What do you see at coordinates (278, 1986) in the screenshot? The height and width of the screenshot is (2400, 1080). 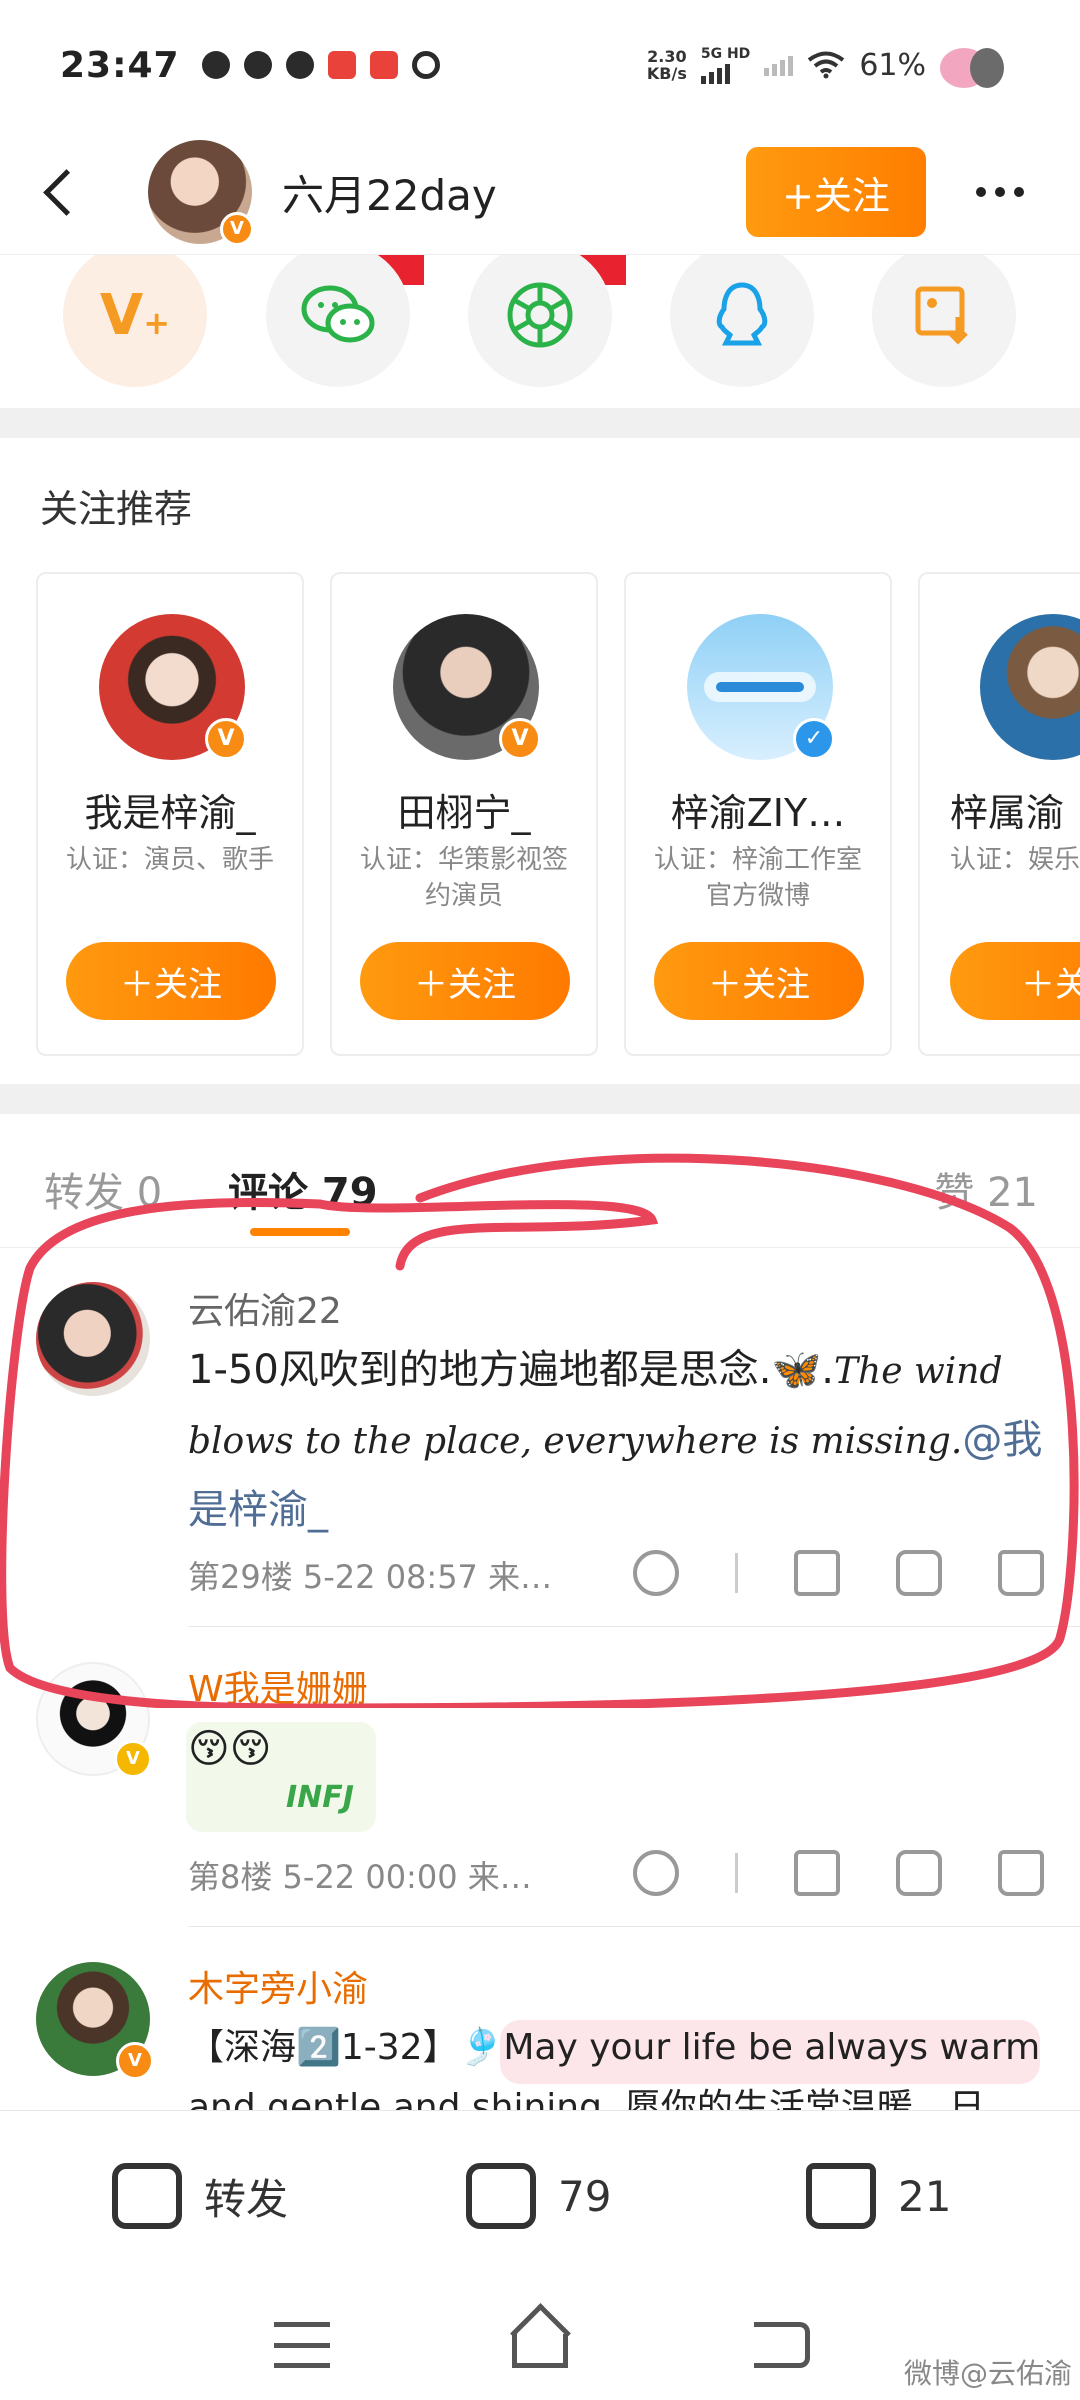 I see `comment-username: 木字旁小渝` at bounding box center [278, 1986].